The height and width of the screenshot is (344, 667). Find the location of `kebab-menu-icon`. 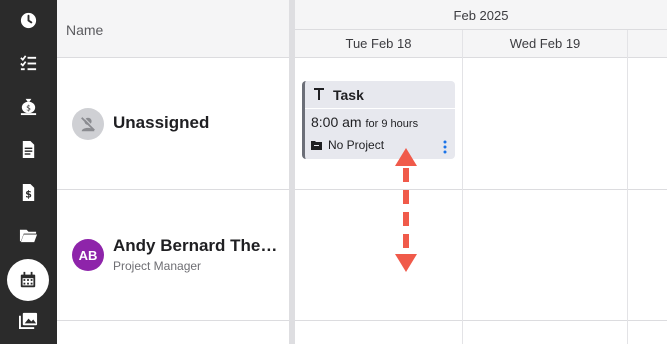

kebab-menu-icon is located at coordinates (445, 147).